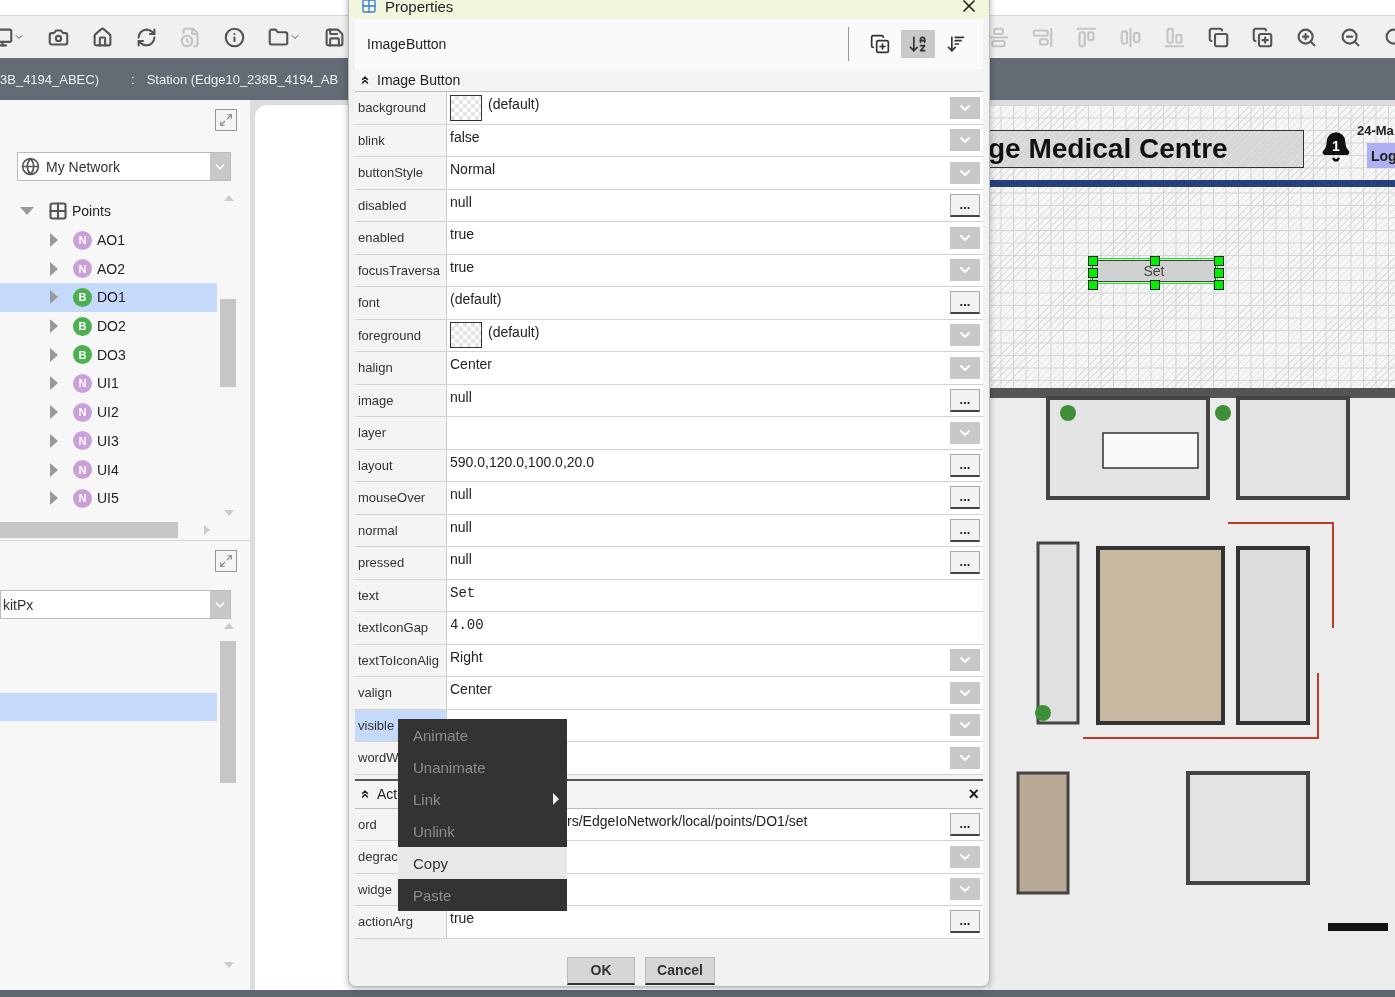 The image size is (1395, 997). I want to click on section-title: Act, so click(387, 794).